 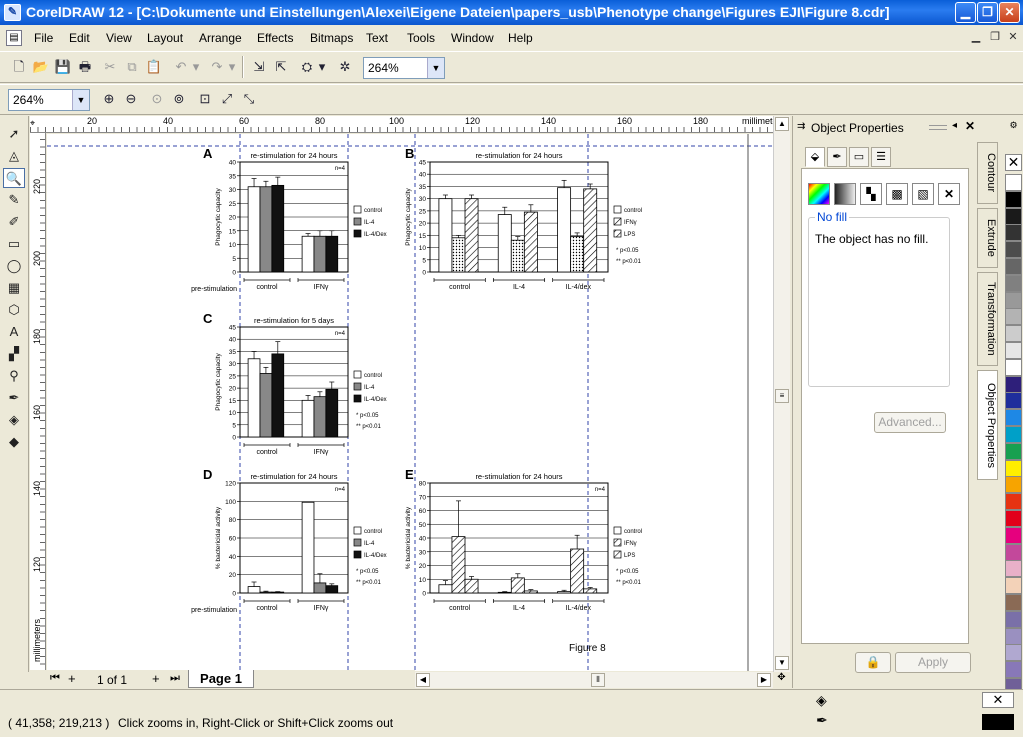 What do you see at coordinates (281, 67) in the screenshot?
I see `export-icon: ⇱` at bounding box center [281, 67].